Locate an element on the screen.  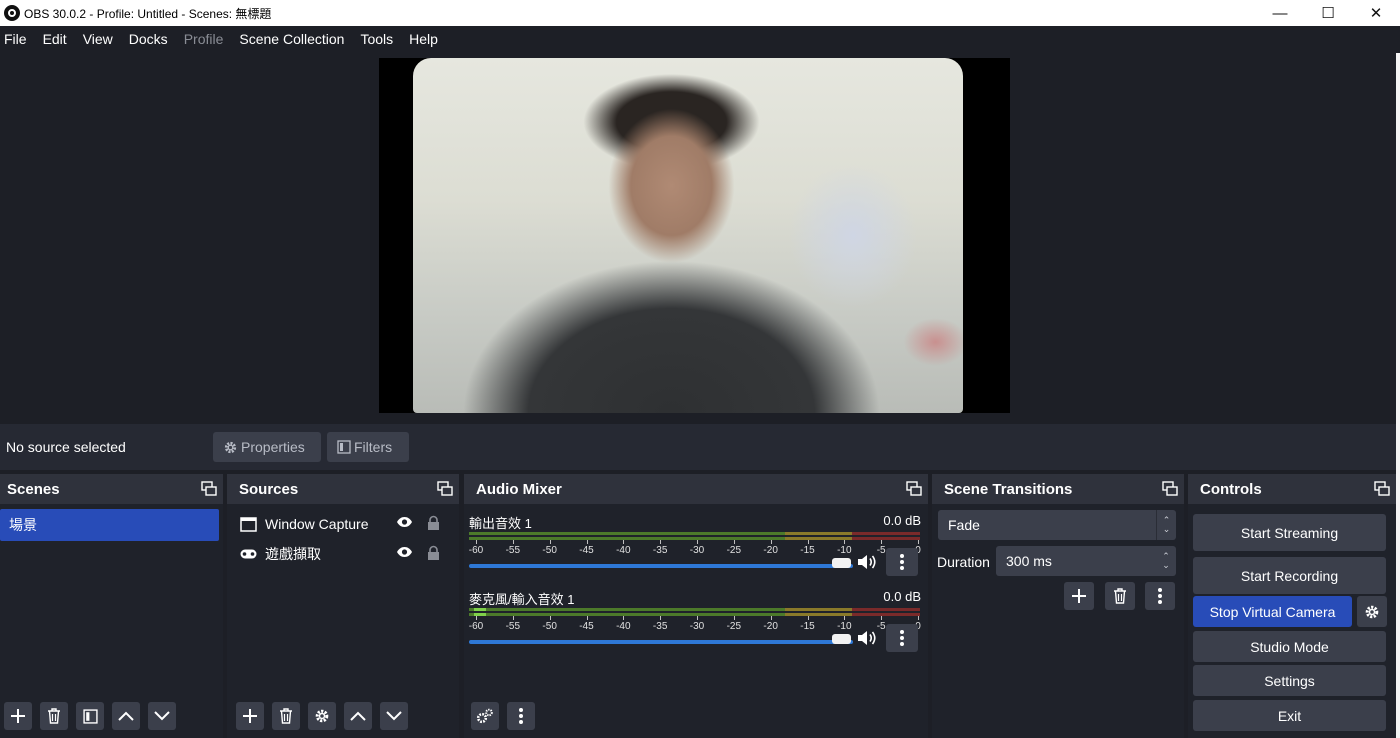
filters-button: Filters is located at coordinates (368, 447).